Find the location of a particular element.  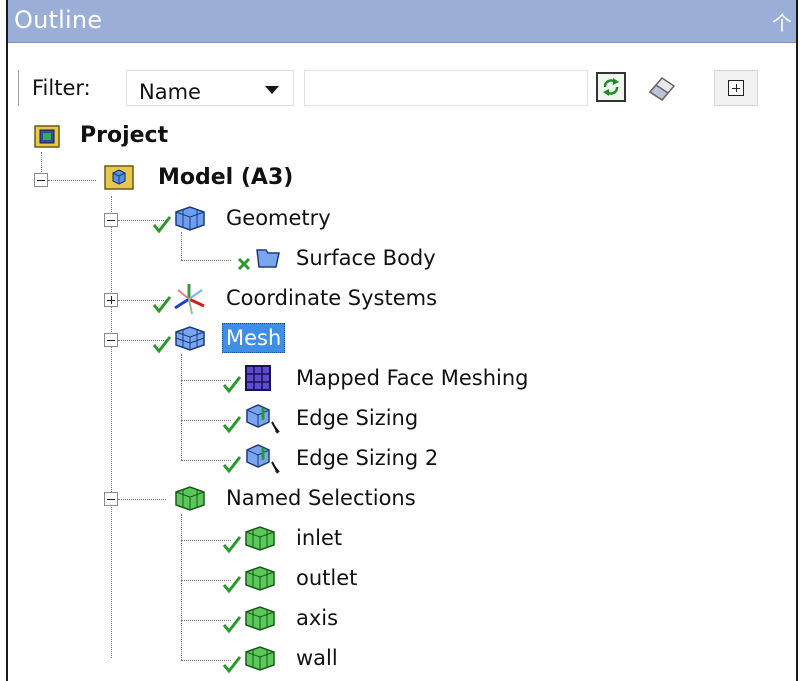

mapped-face-meshing-icon is located at coordinates (258, 378).